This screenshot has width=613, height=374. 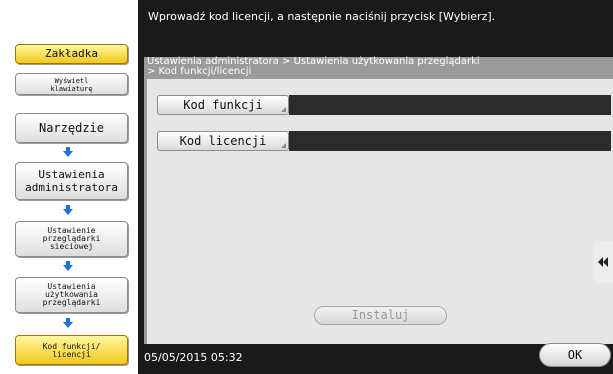 I want to click on double-arrow-left-icon, so click(x=603, y=262).